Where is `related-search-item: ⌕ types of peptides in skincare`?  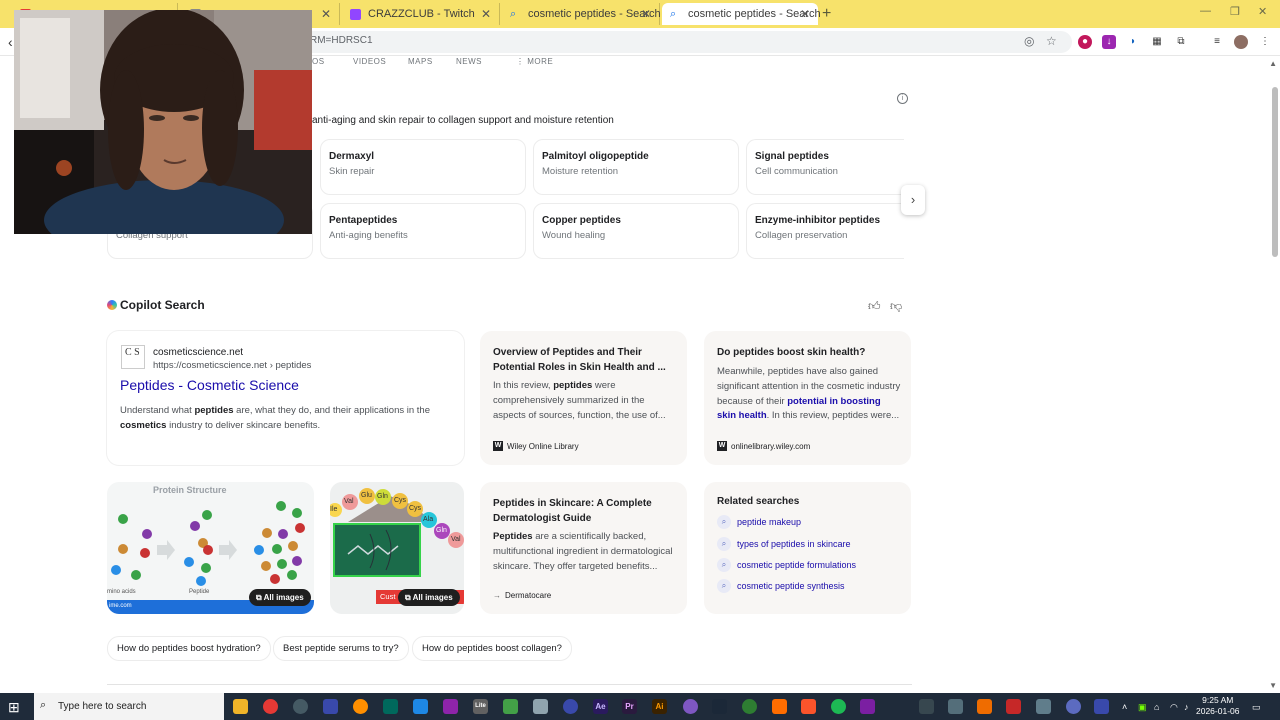 related-search-item: ⌕ types of peptides in skincare is located at coordinates (784, 544).